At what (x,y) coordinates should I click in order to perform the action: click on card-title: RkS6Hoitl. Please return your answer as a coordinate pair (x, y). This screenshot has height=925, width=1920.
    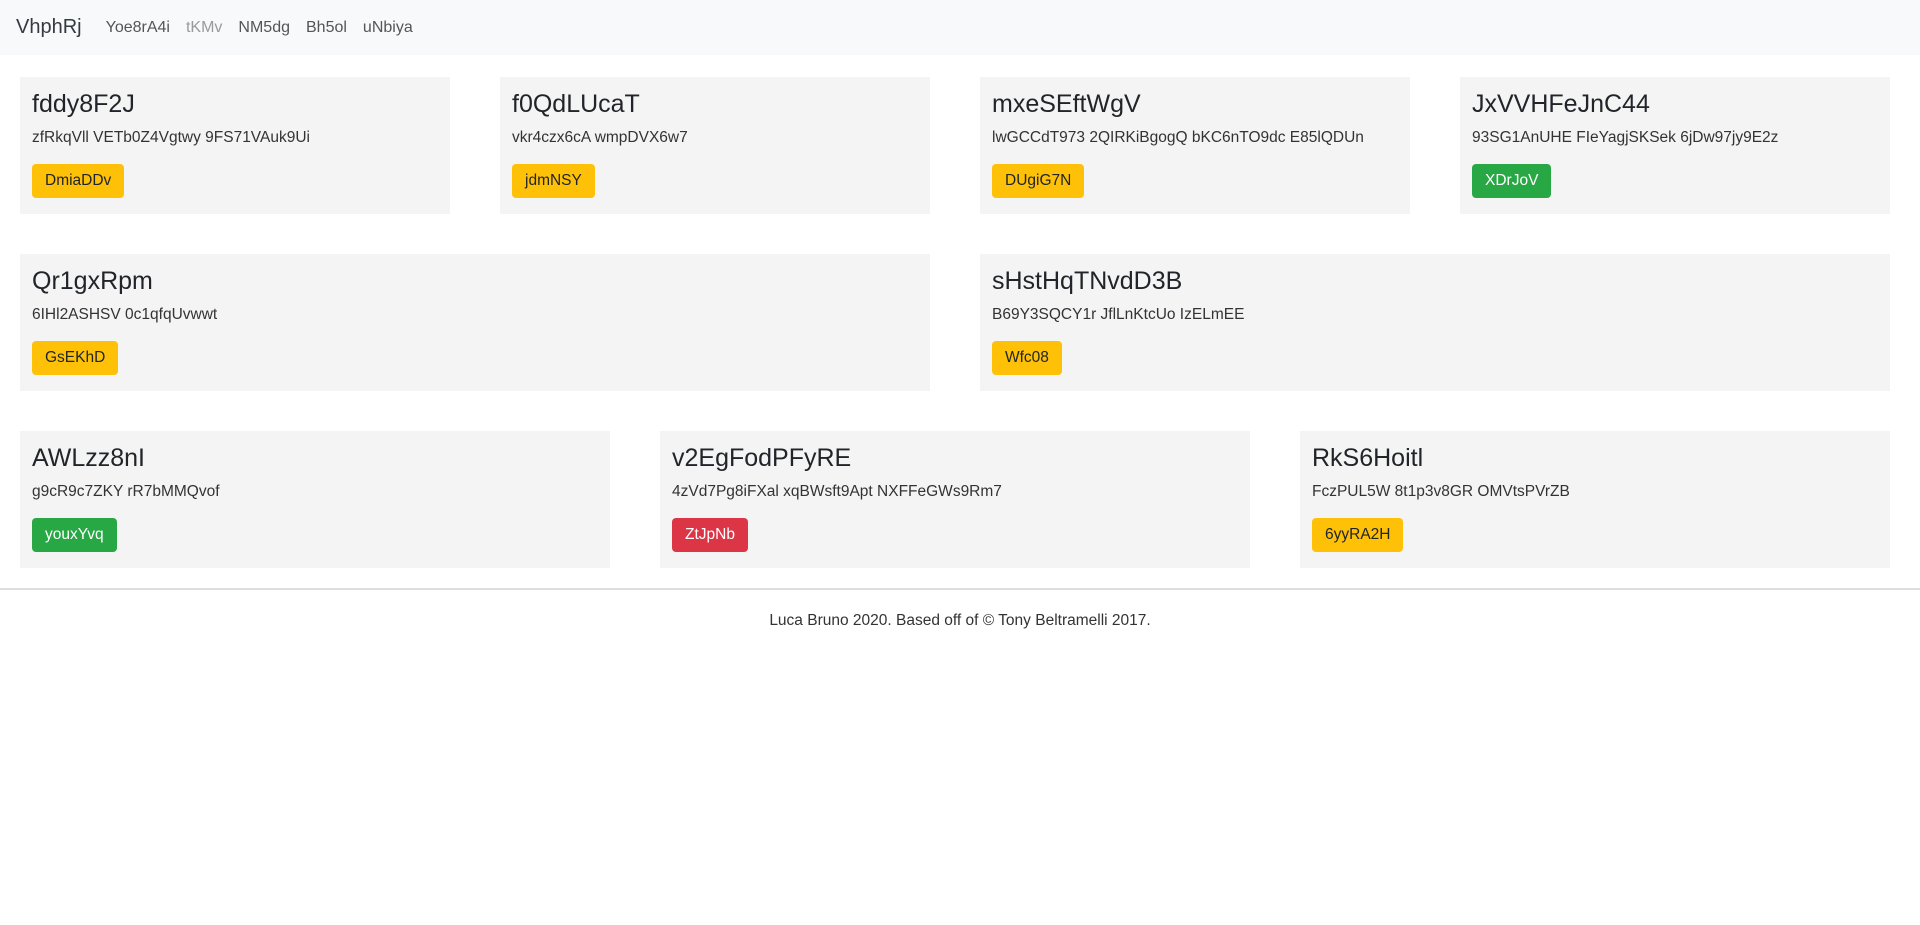
    Looking at the image, I should click on (1368, 458).